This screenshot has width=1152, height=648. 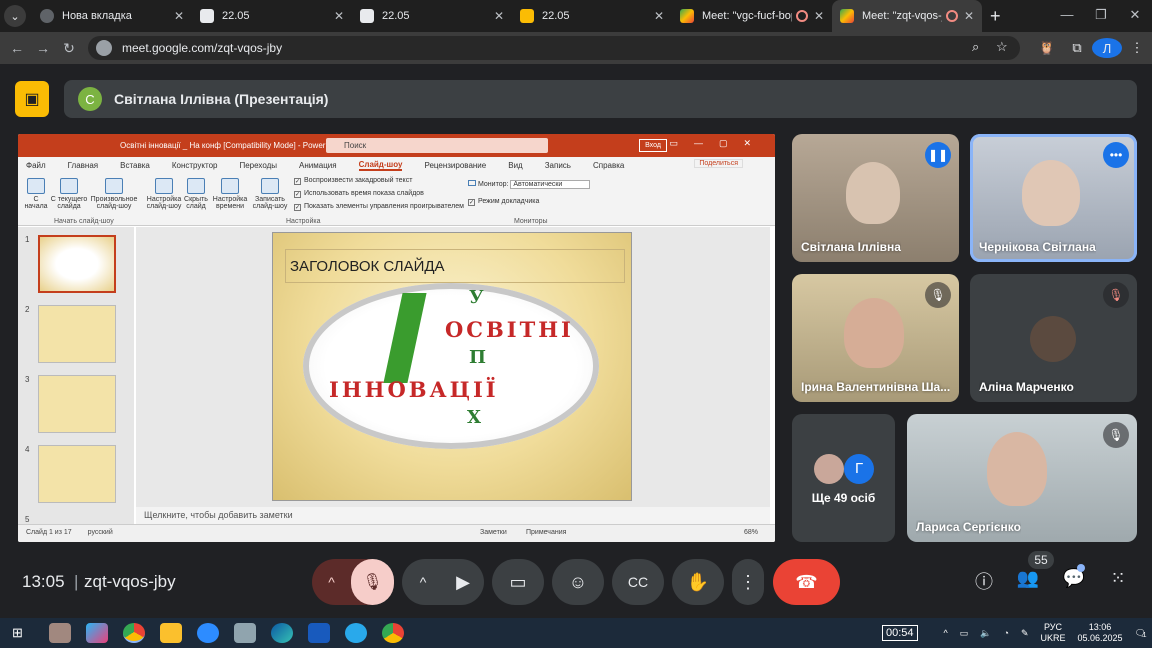 What do you see at coordinates (1074, 578) in the screenshot?
I see `chat-icon: 💬` at bounding box center [1074, 578].